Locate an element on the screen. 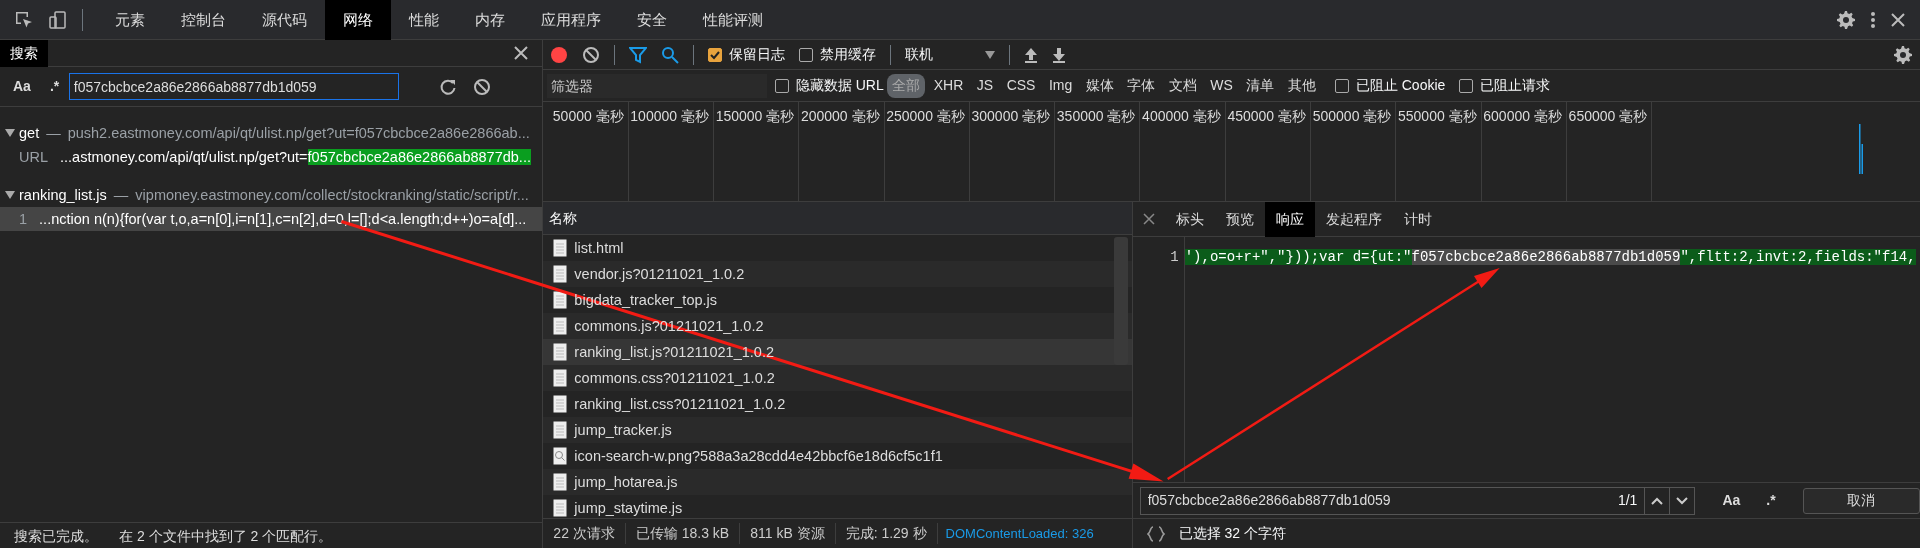 This screenshot has width=1920, height=548. find-input: f057cbcbce2a86e2866ab8877db1d059 is located at coordinates (1379, 500).